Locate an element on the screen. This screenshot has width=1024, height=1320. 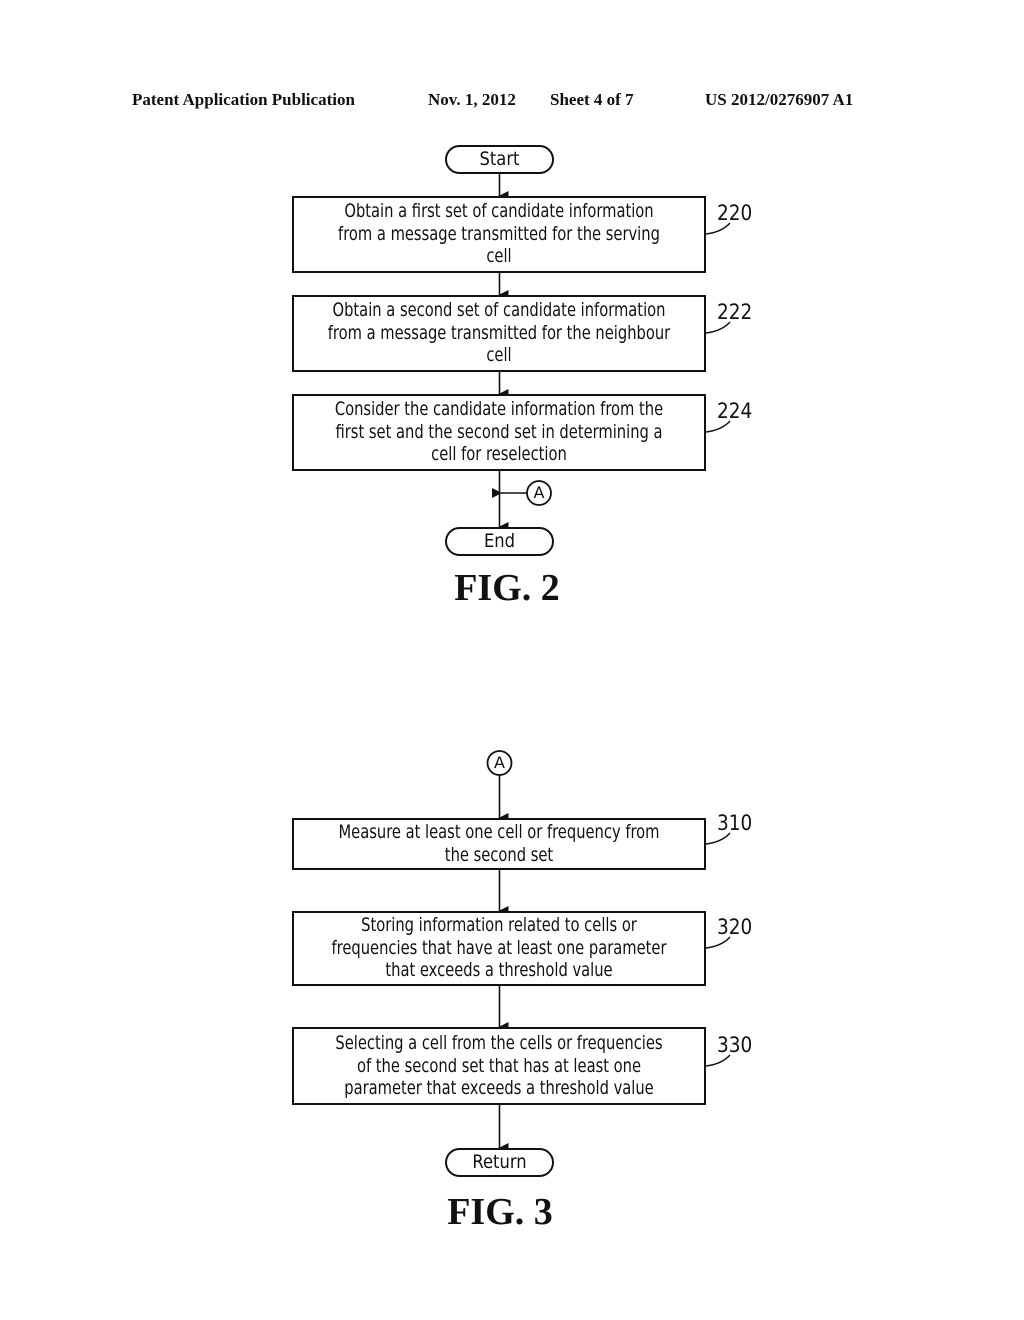
fig3-connector-a-label: A is located at coordinates (499, 762).